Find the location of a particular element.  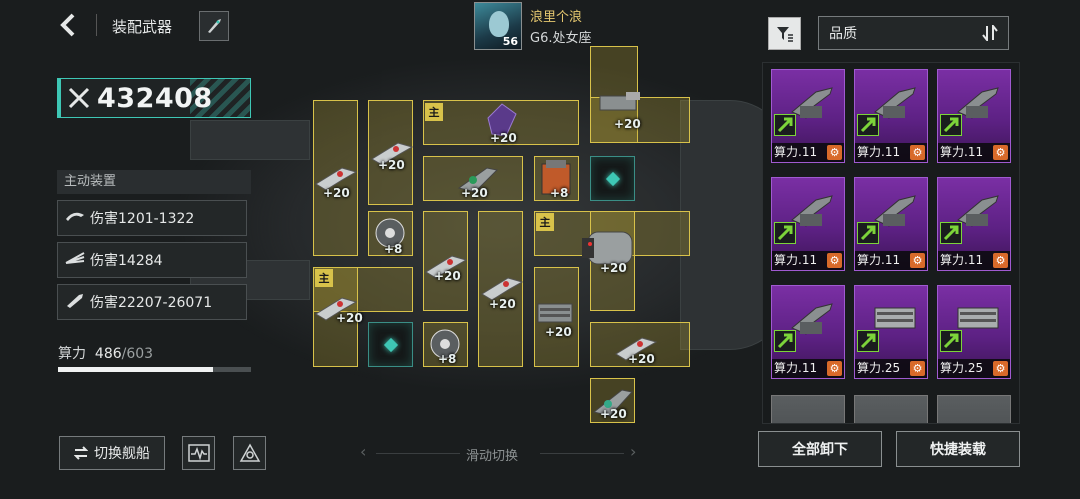

capacity-label: 算力 486/603 is located at coordinates (105, 353).